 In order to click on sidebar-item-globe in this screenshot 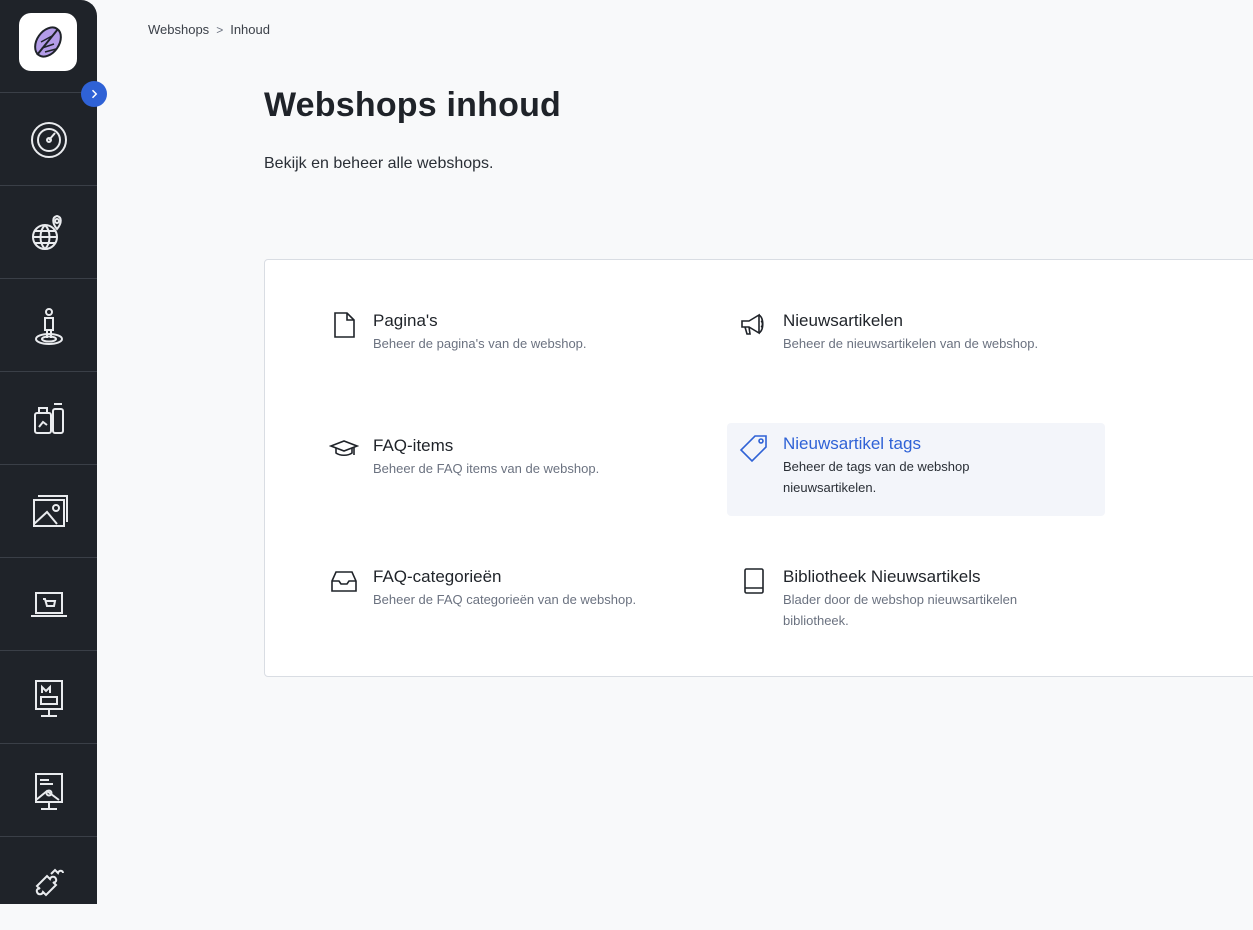, I will do `click(48, 232)`.